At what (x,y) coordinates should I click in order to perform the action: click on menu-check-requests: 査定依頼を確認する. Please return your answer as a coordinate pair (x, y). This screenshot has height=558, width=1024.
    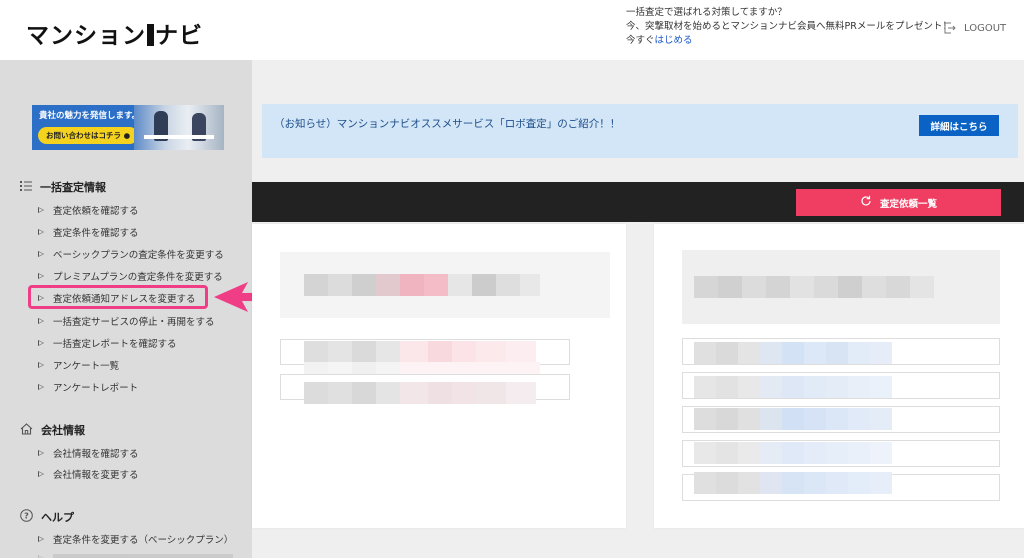
    Looking at the image, I should click on (88, 210).